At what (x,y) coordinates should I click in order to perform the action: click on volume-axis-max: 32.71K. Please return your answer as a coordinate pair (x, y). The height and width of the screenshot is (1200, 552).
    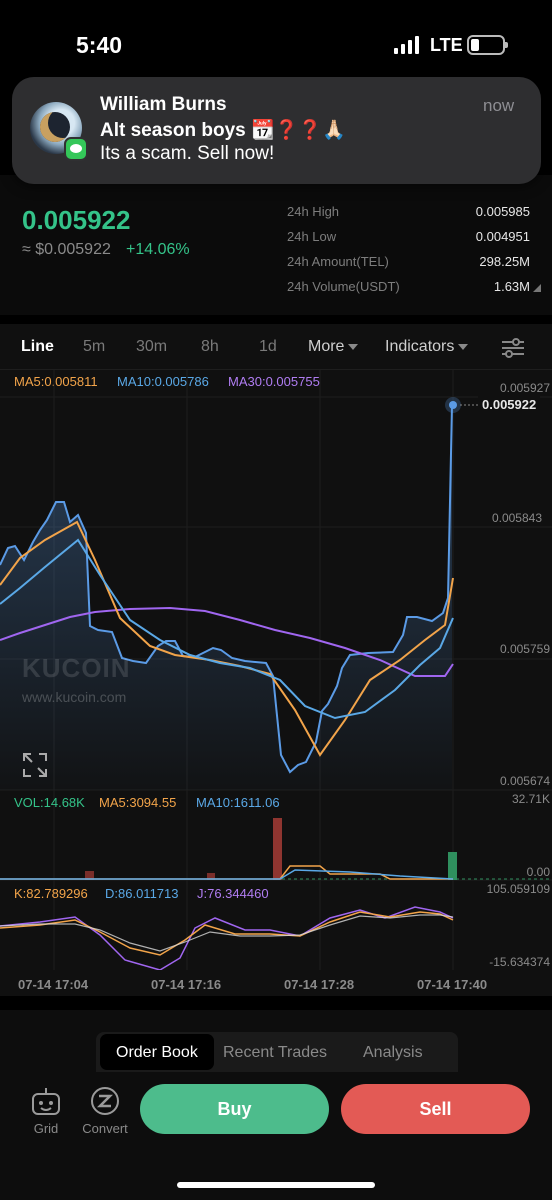
    Looking at the image, I should click on (530, 799).